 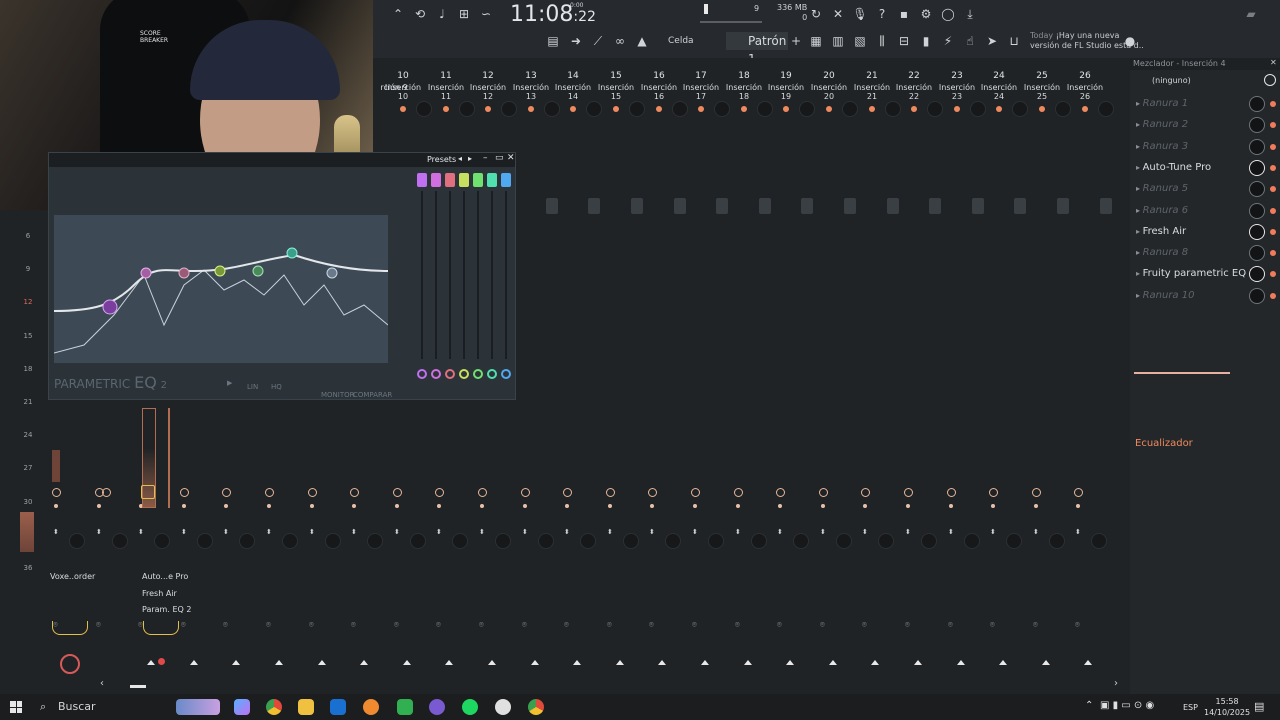 I want to click on chrome-icon, so click(x=274, y=707).